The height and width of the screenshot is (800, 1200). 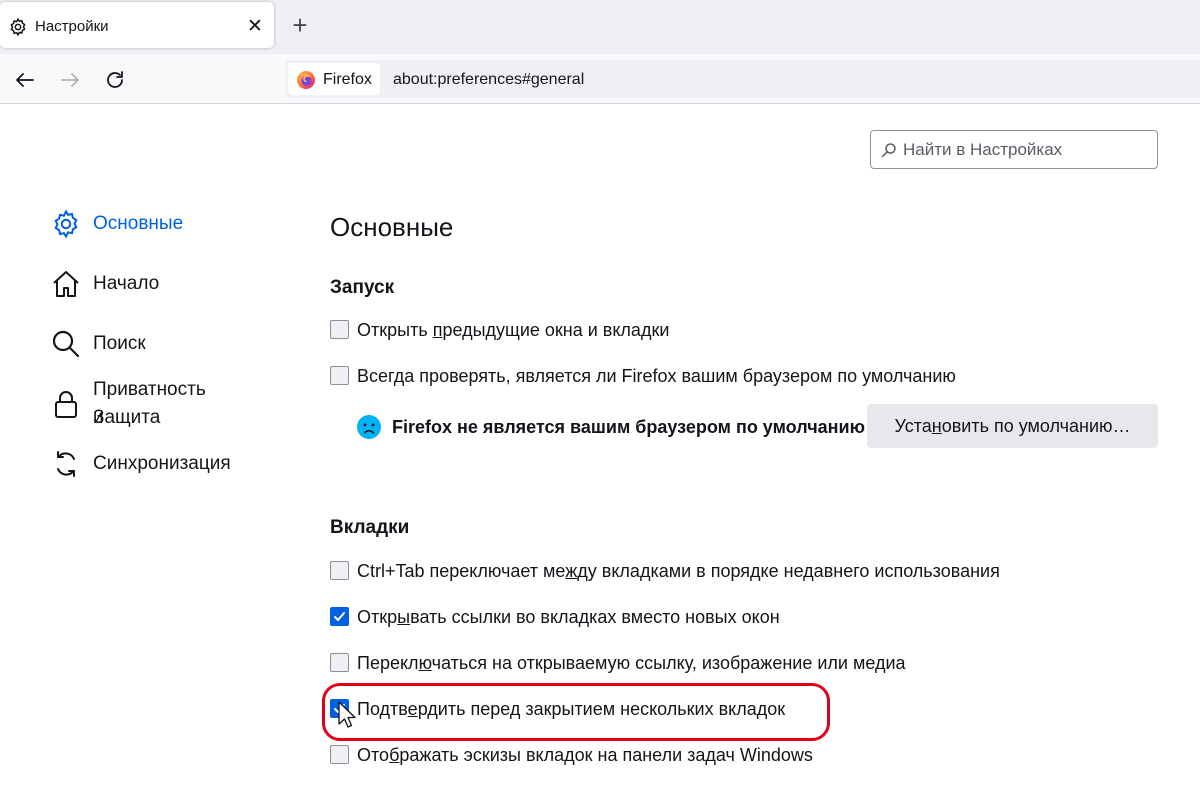 I want to click on checkmark-icon, so click(x=339, y=616).